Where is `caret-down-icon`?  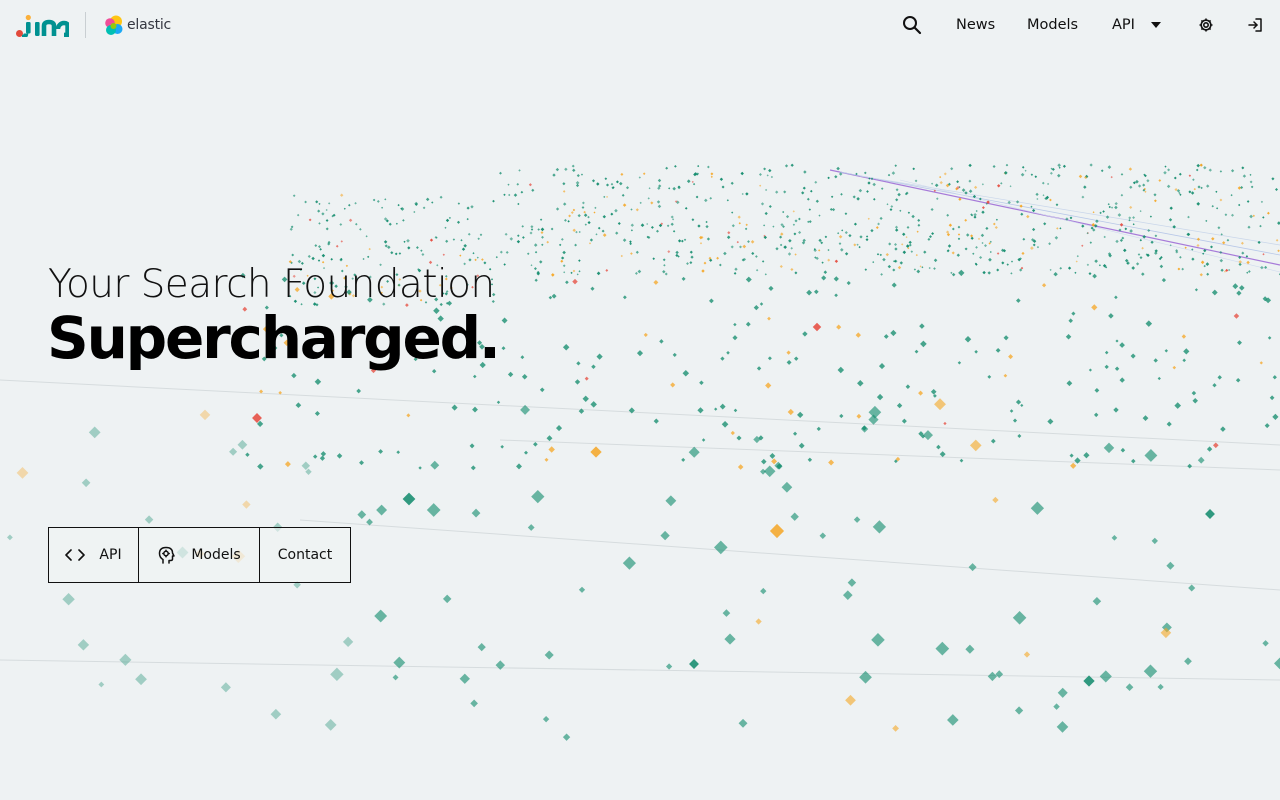 caret-down-icon is located at coordinates (1155, 25).